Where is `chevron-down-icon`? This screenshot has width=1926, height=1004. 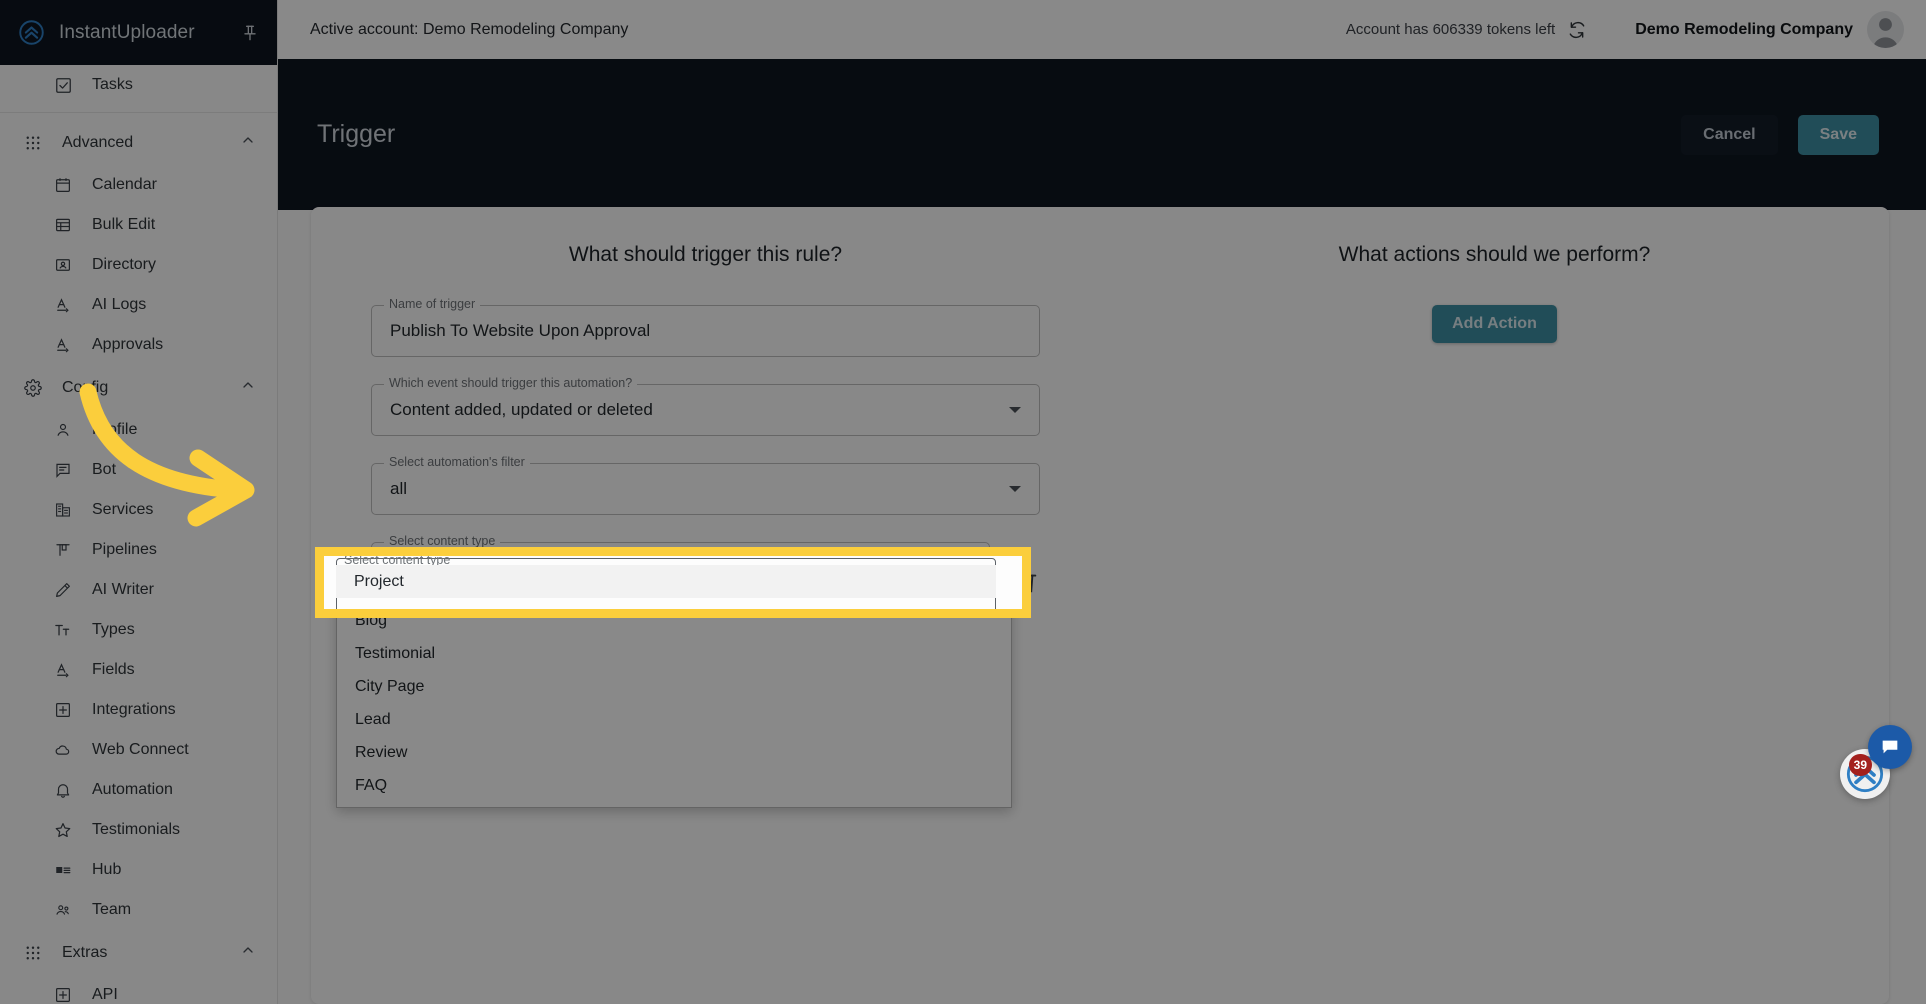
chevron-down-icon is located at coordinates (1015, 489).